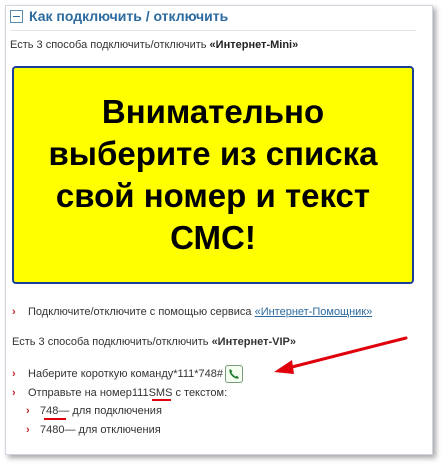 Image resolution: width=444 pixels, height=466 pixels. What do you see at coordinates (234, 374) in the screenshot?
I see `call-icon` at bounding box center [234, 374].